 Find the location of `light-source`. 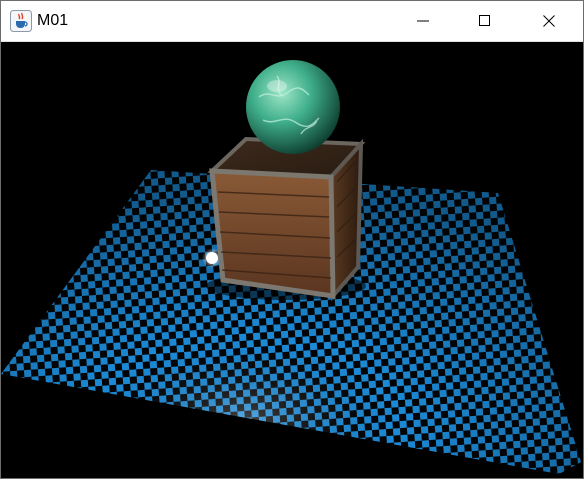

light-source is located at coordinates (212, 258).